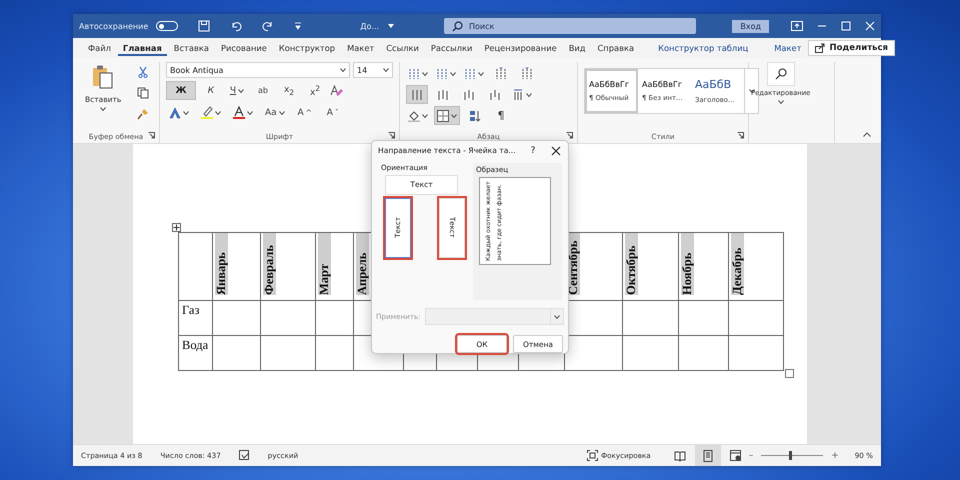  Describe the element at coordinates (307, 48) in the screenshot. I see `ribbon-tab: Конструктор` at that location.